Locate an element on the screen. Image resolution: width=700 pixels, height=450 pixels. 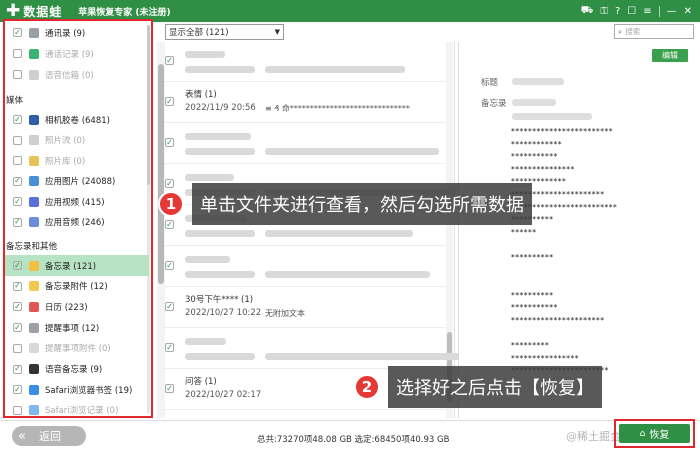
edit-button: 编辑 is located at coordinates (670, 55).